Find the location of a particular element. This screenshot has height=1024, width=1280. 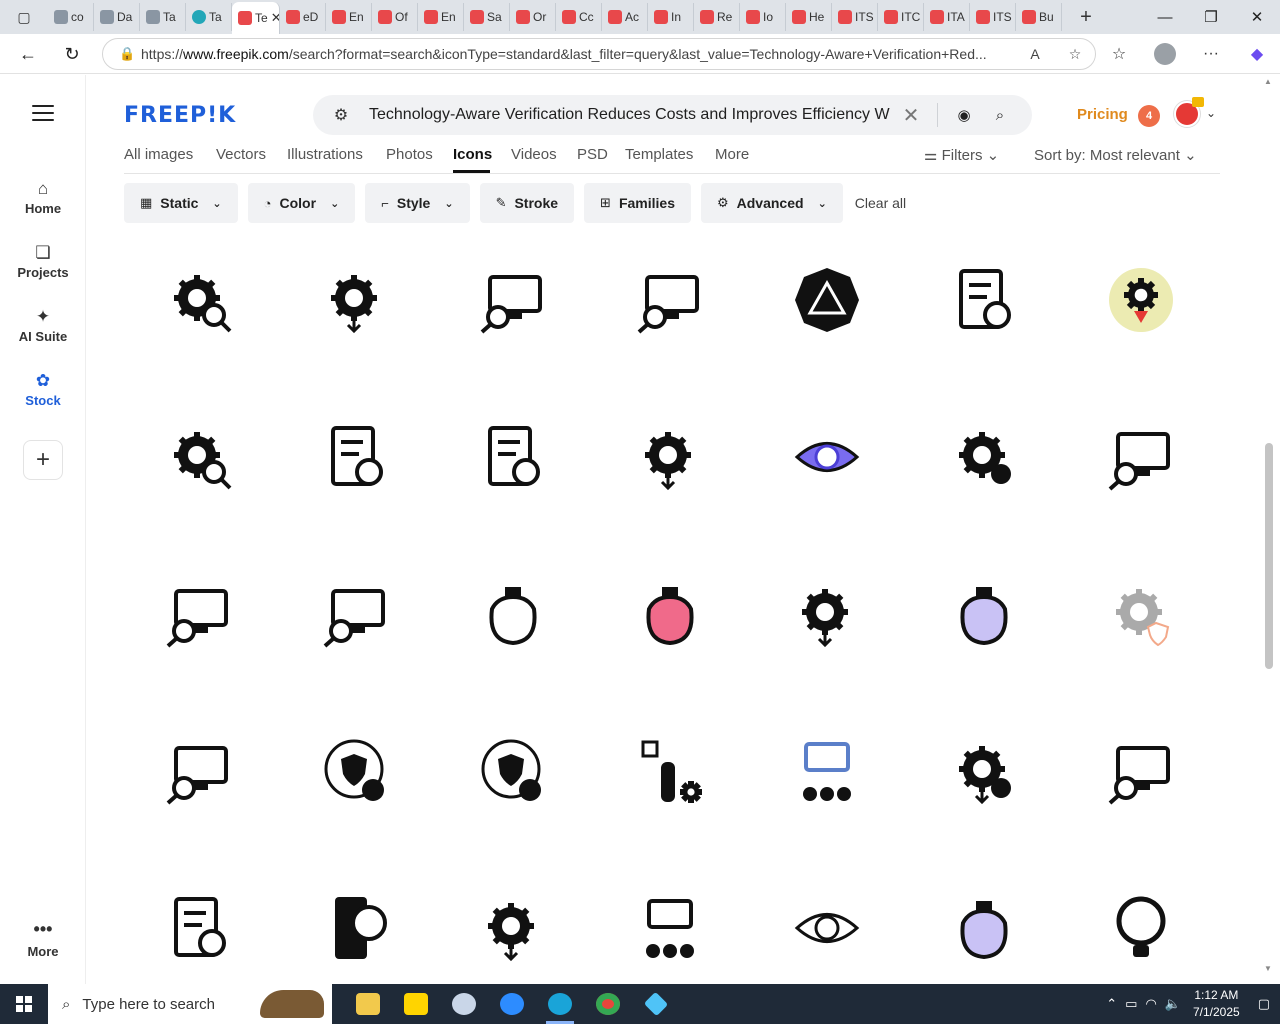

edge-icon is located at coordinates (560, 1004).